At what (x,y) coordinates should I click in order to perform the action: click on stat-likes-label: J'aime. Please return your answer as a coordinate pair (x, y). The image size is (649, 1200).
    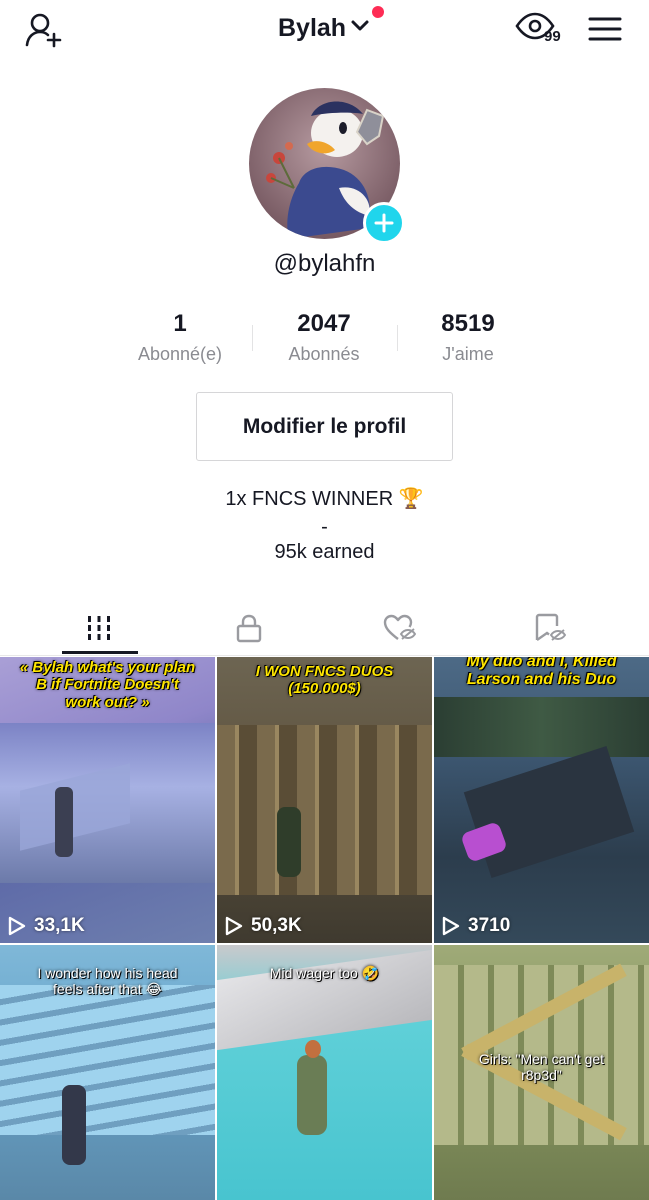
    Looking at the image, I should click on (468, 354).